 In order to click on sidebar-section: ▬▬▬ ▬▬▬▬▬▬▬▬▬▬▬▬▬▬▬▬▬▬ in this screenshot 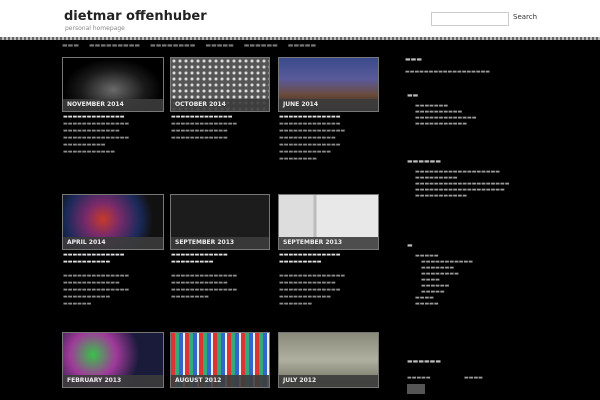, I will do `click(447, 65)`.